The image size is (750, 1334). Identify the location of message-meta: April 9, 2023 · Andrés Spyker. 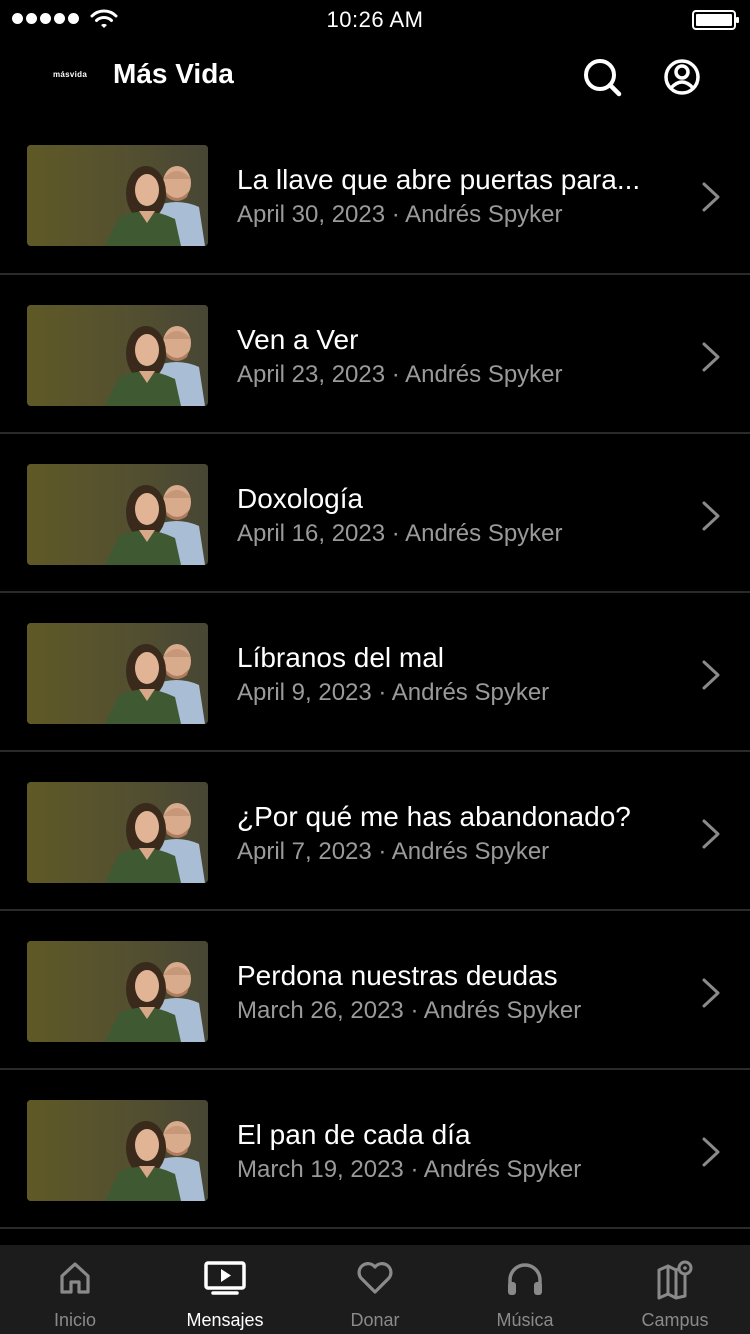
(393, 692).